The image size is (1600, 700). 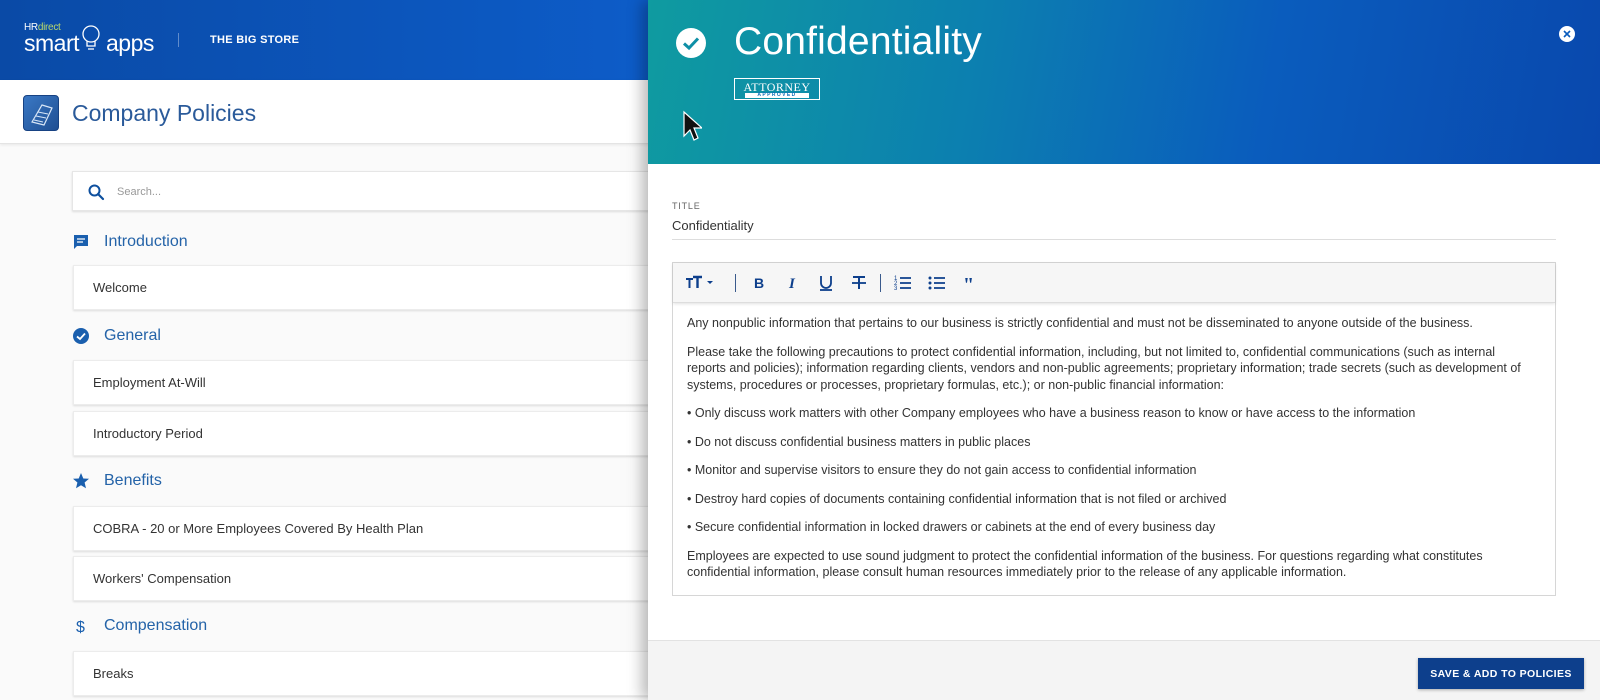 I want to click on ordered-list-button: 1 2 3, so click(x=903, y=283).